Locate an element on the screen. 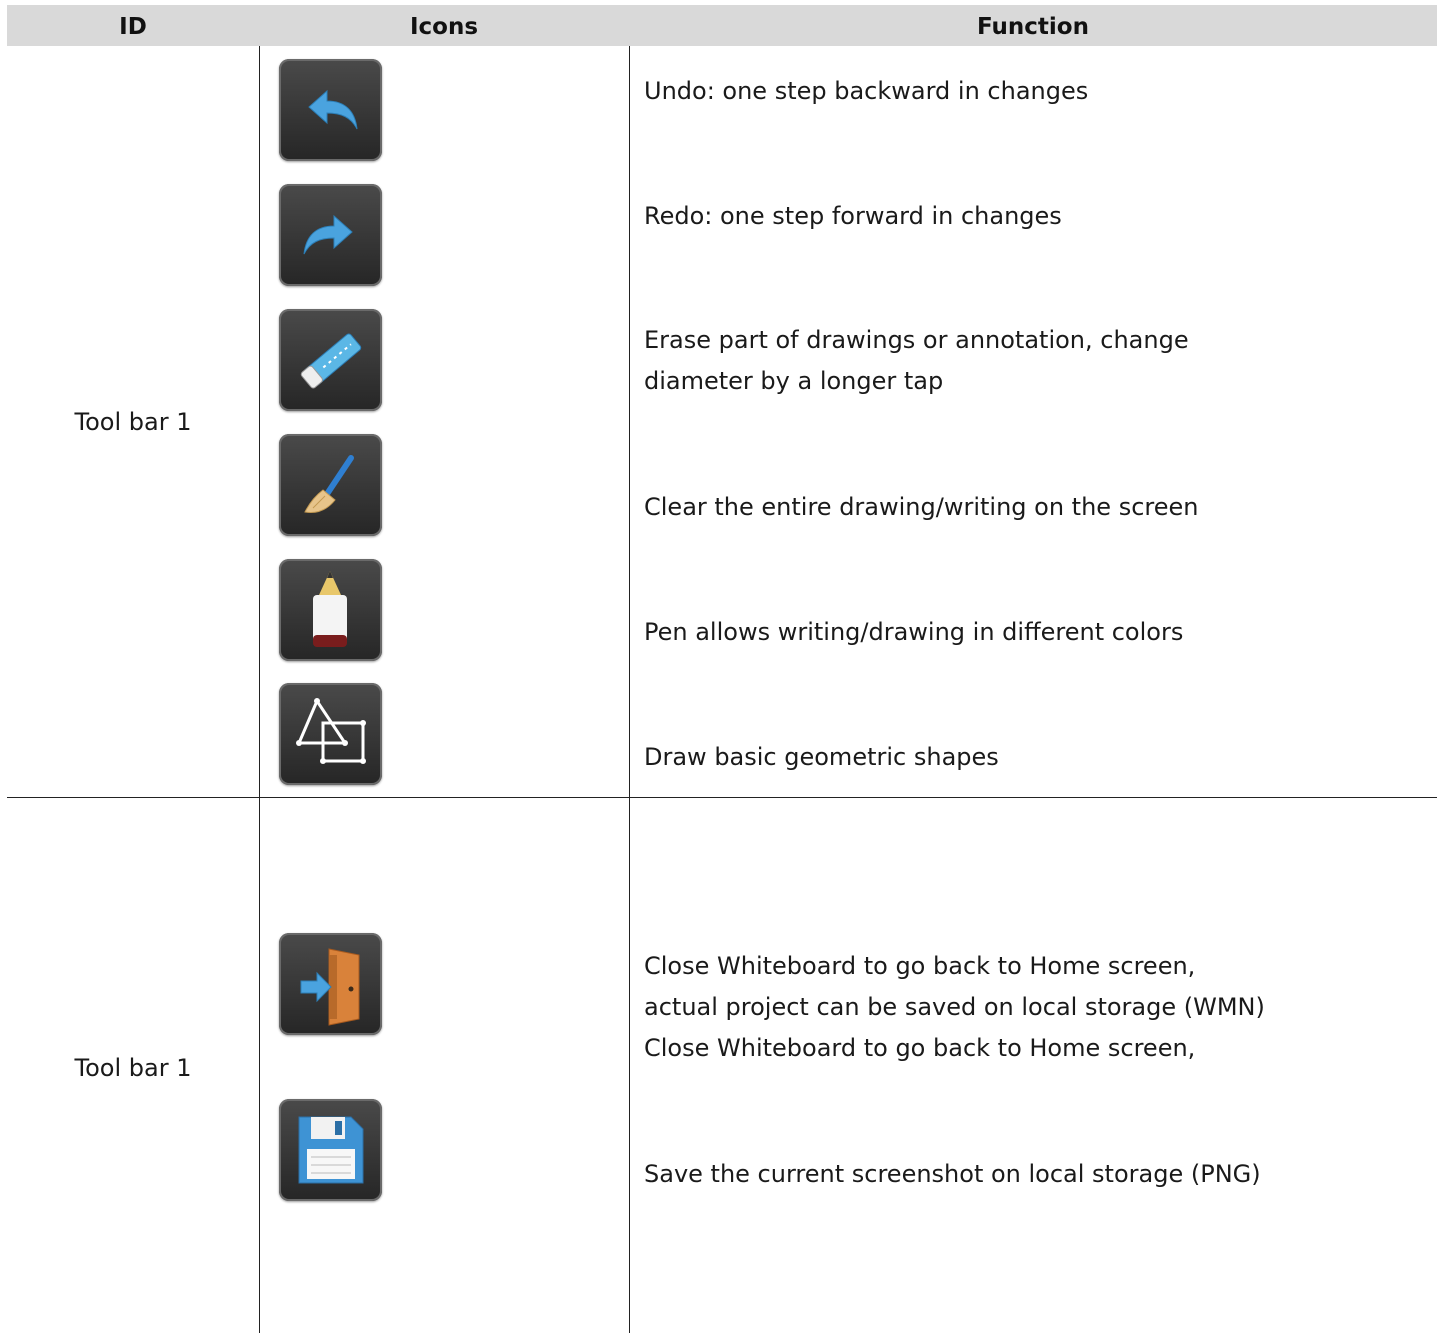 The width and height of the screenshot is (1444, 1333). function-text: Draw basic geometric shapes is located at coordinates (821, 757).